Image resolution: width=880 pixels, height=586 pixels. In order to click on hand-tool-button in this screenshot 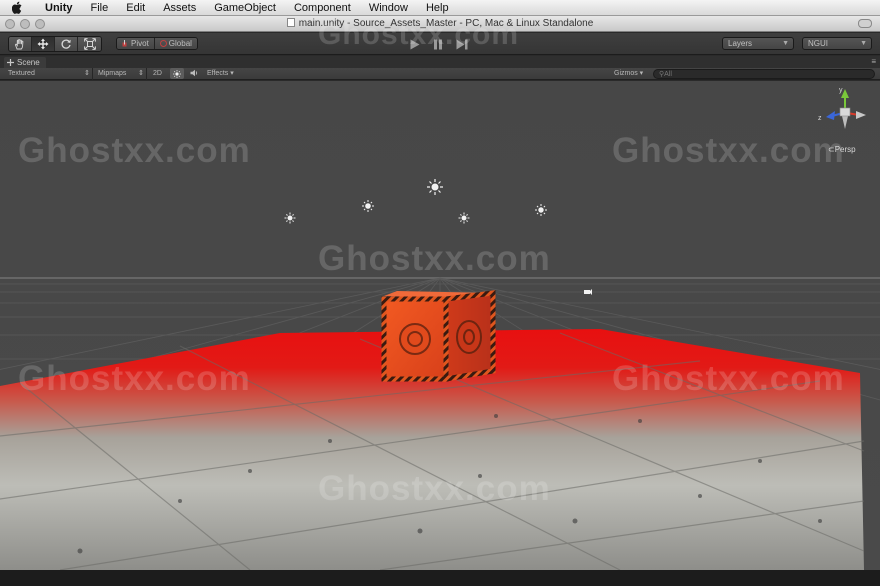, I will do `click(20, 44)`.